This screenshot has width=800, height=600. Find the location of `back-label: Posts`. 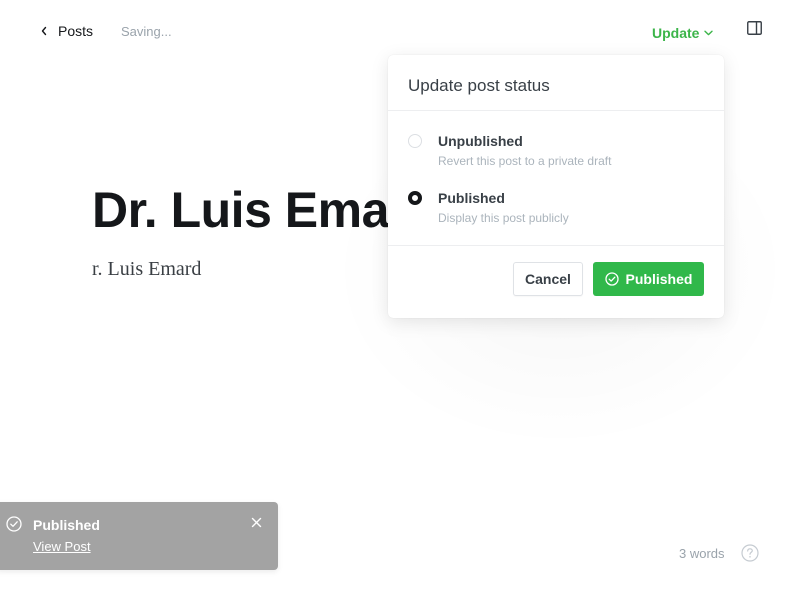

back-label: Posts is located at coordinates (76, 31).